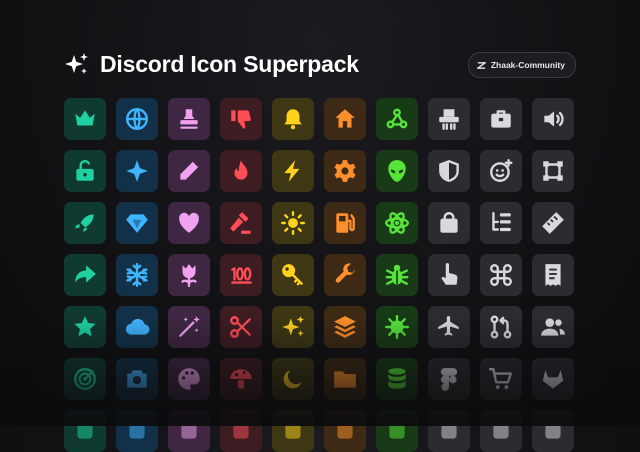  I want to click on cloud-icon, so click(137, 326).